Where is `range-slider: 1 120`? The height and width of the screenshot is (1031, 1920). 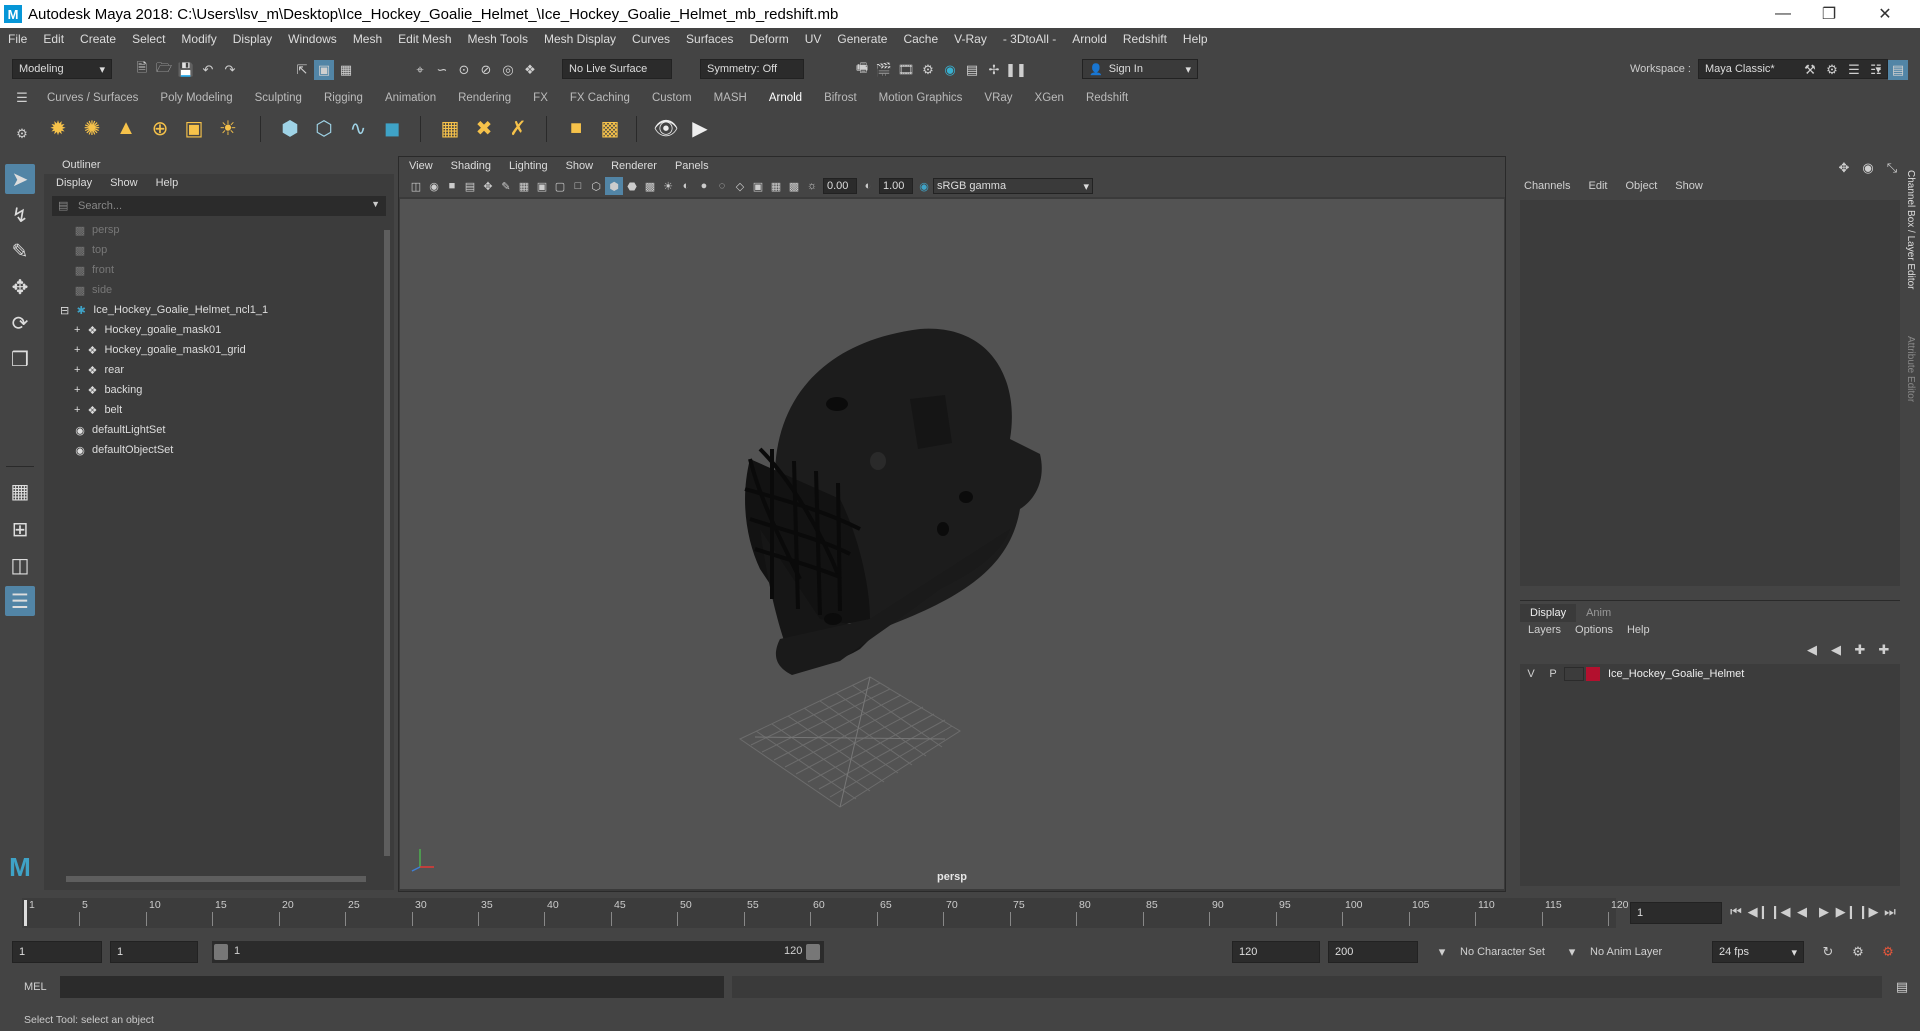 range-slider: 1 120 is located at coordinates (518, 952).